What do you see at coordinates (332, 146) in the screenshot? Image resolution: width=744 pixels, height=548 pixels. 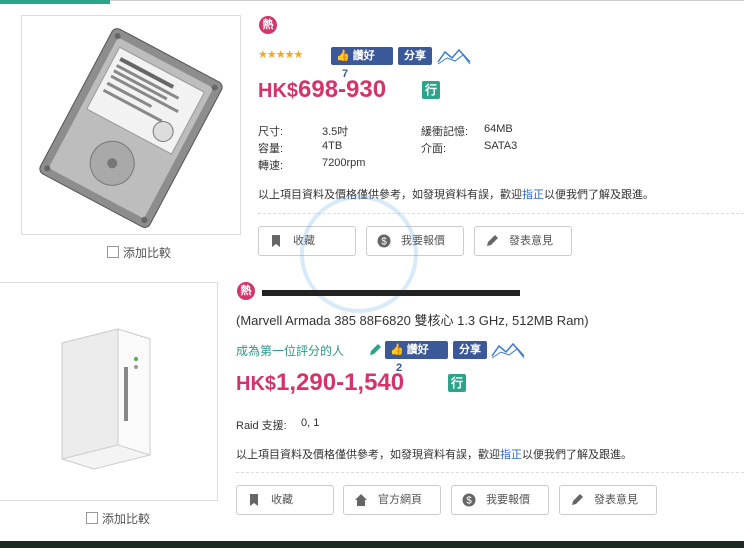 I see `spec-value: 4TB` at bounding box center [332, 146].